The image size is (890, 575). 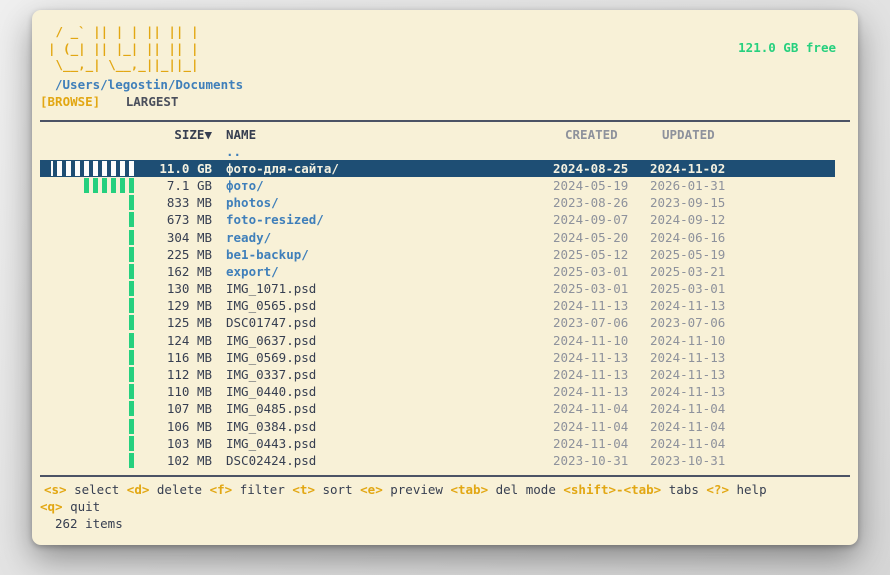 I want to click on row-updated: 2024-06-16, so click(x=688, y=237).